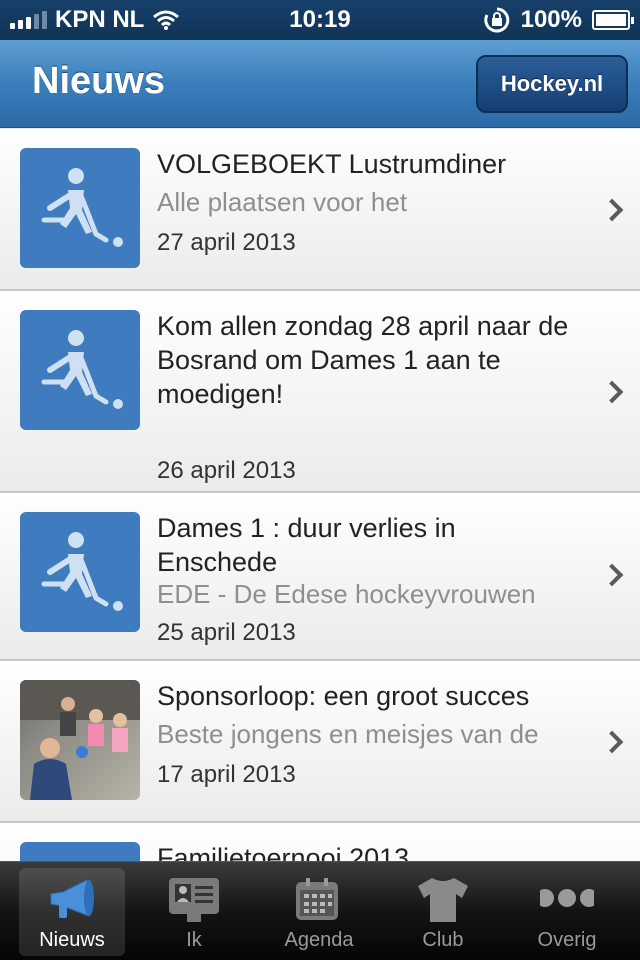  I want to click on photo-thumbnail, so click(80, 740).